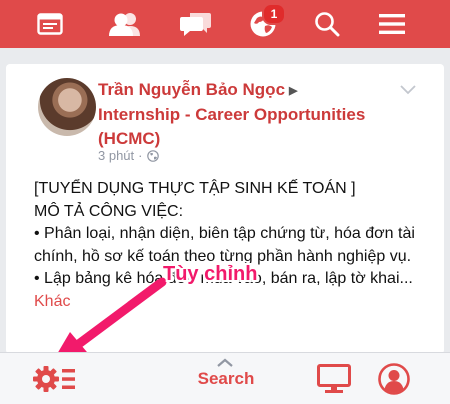 The width and height of the screenshot is (450, 404). I want to click on post-time: 3 phút, so click(116, 155).